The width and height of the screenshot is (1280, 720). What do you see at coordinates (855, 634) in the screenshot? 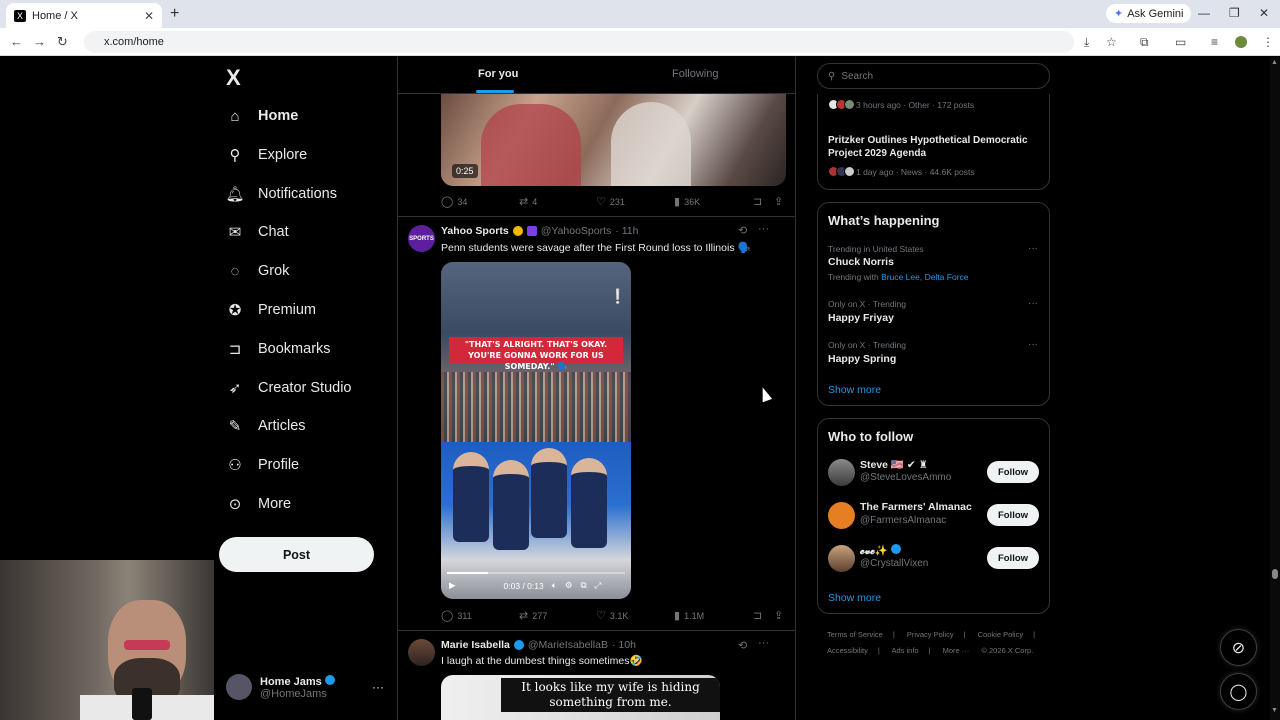
I see `footer-link: Terms of Service` at bounding box center [855, 634].